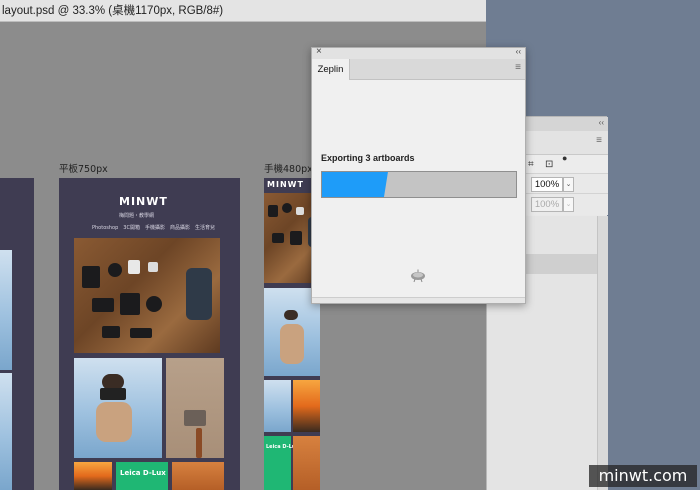 The height and width of the screenshot is (490, 700). Describe the element at coordinates (418, 52) in the screenshot. I see `zeplin-titlebar: × ‹‹` at that location.